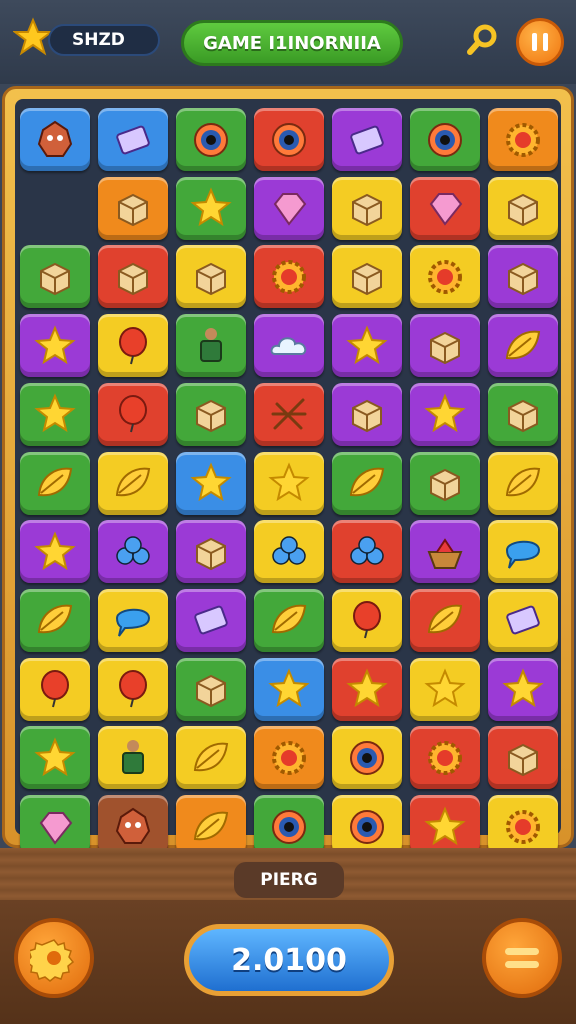  I want to click on block-icon, so click(211, 620).